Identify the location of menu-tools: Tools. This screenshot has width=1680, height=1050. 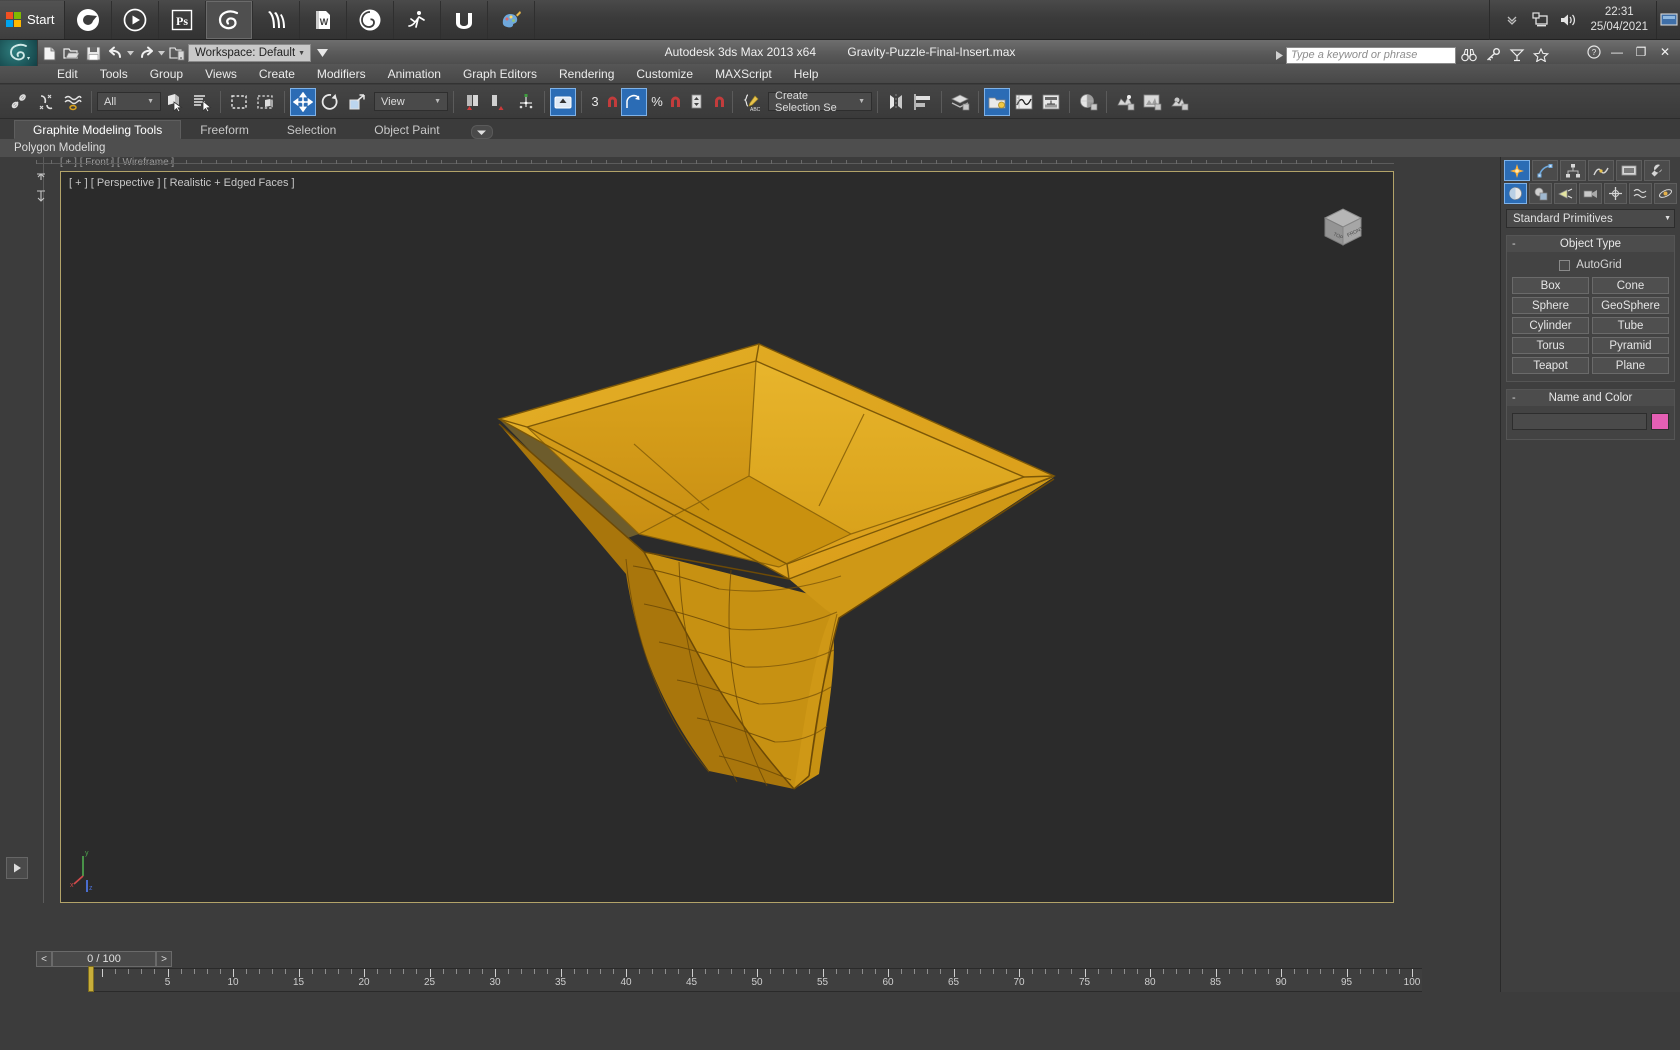
(114, 74).